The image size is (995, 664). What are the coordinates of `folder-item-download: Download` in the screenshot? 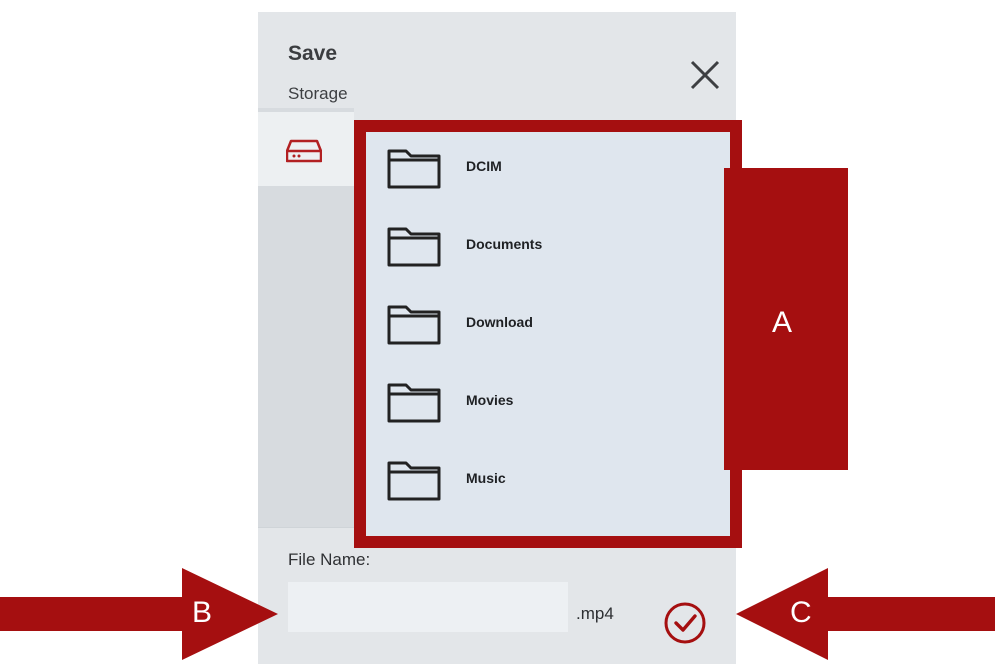 It's located at (546, 320).